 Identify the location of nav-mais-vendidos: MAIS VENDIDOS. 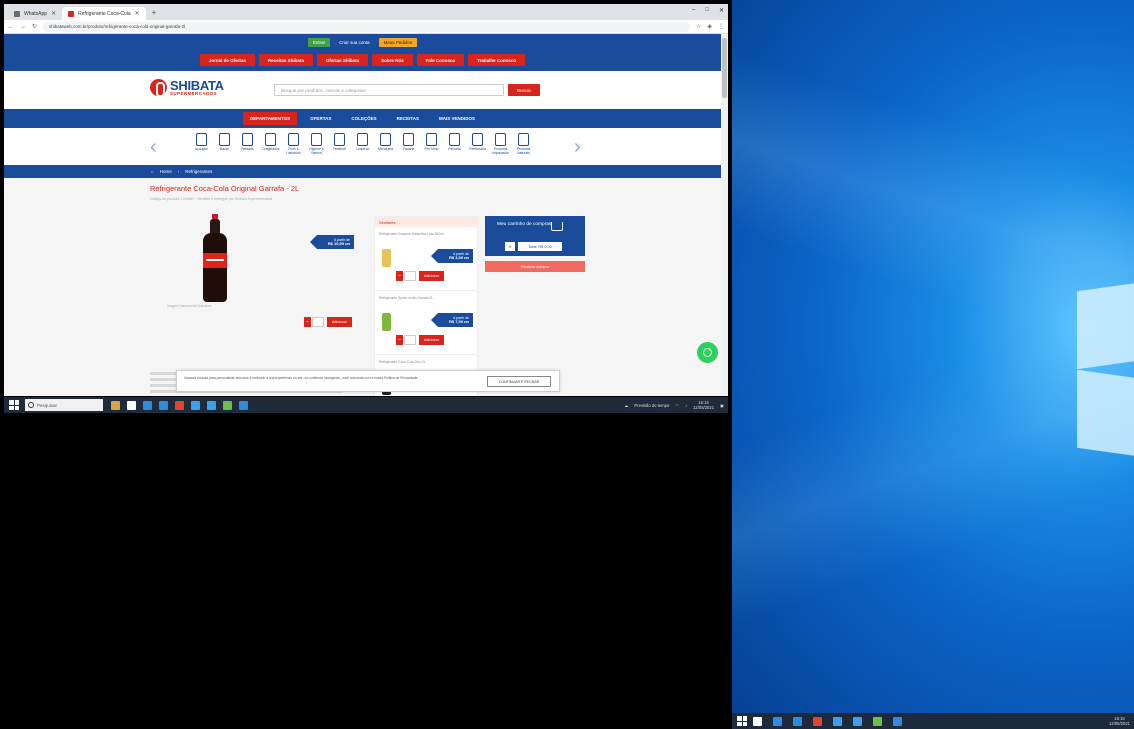
(457, 118).